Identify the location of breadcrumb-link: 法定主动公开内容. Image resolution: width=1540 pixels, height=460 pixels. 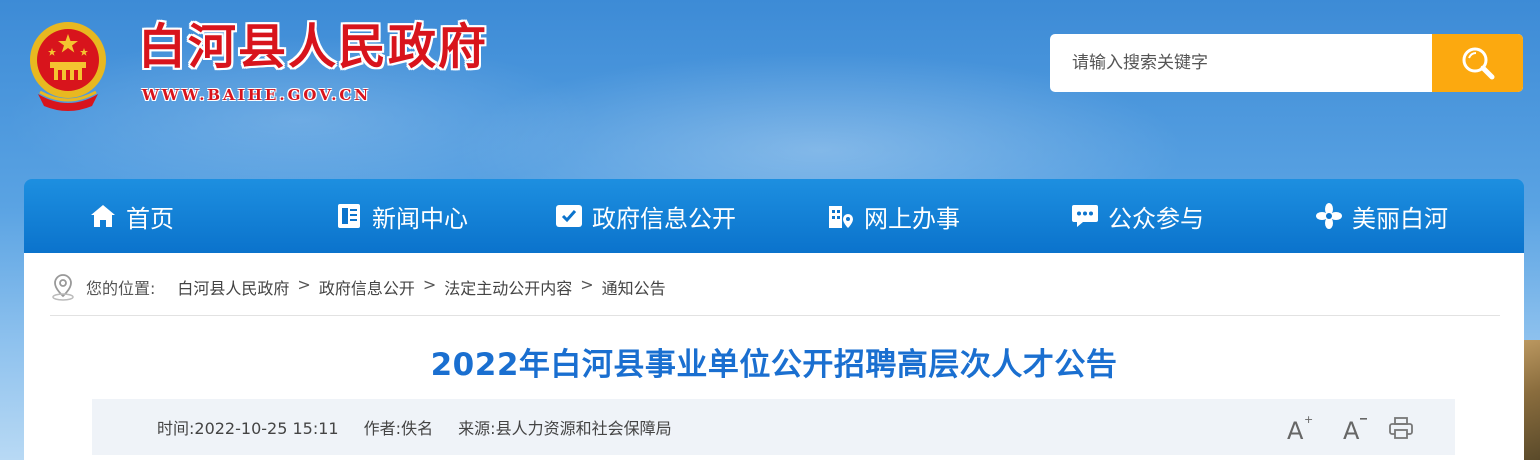
(508, 287).